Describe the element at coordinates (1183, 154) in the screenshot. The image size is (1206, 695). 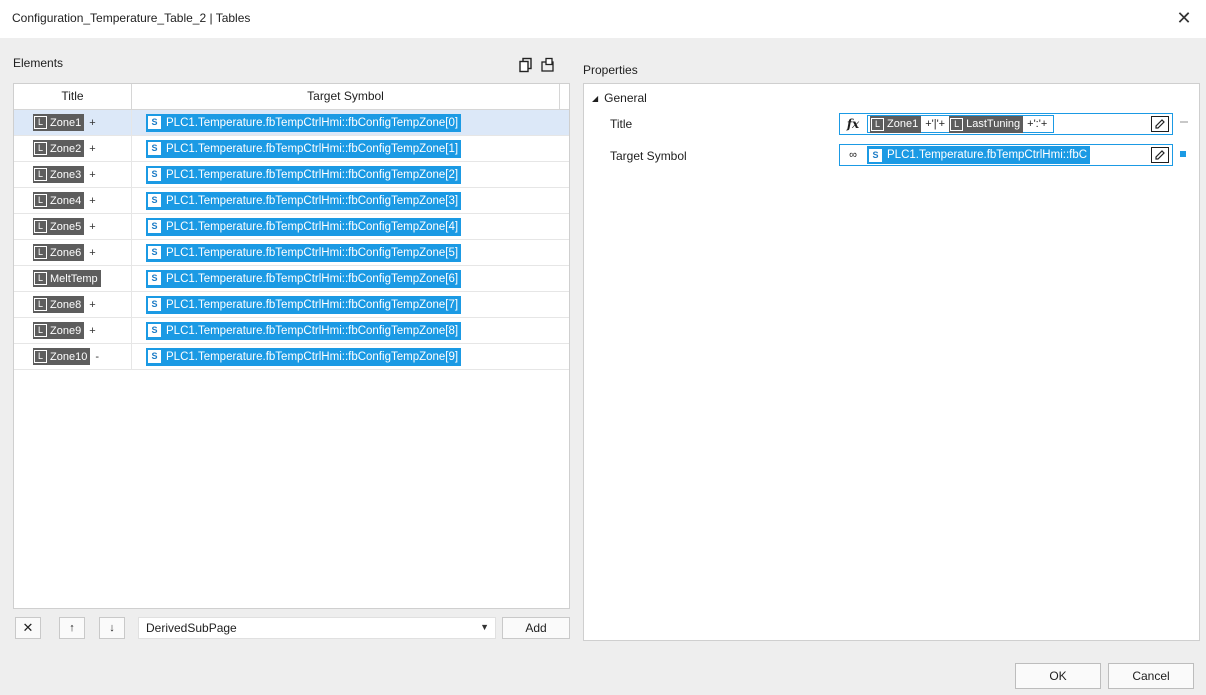
I see `bound-indicator-icon` at that location.